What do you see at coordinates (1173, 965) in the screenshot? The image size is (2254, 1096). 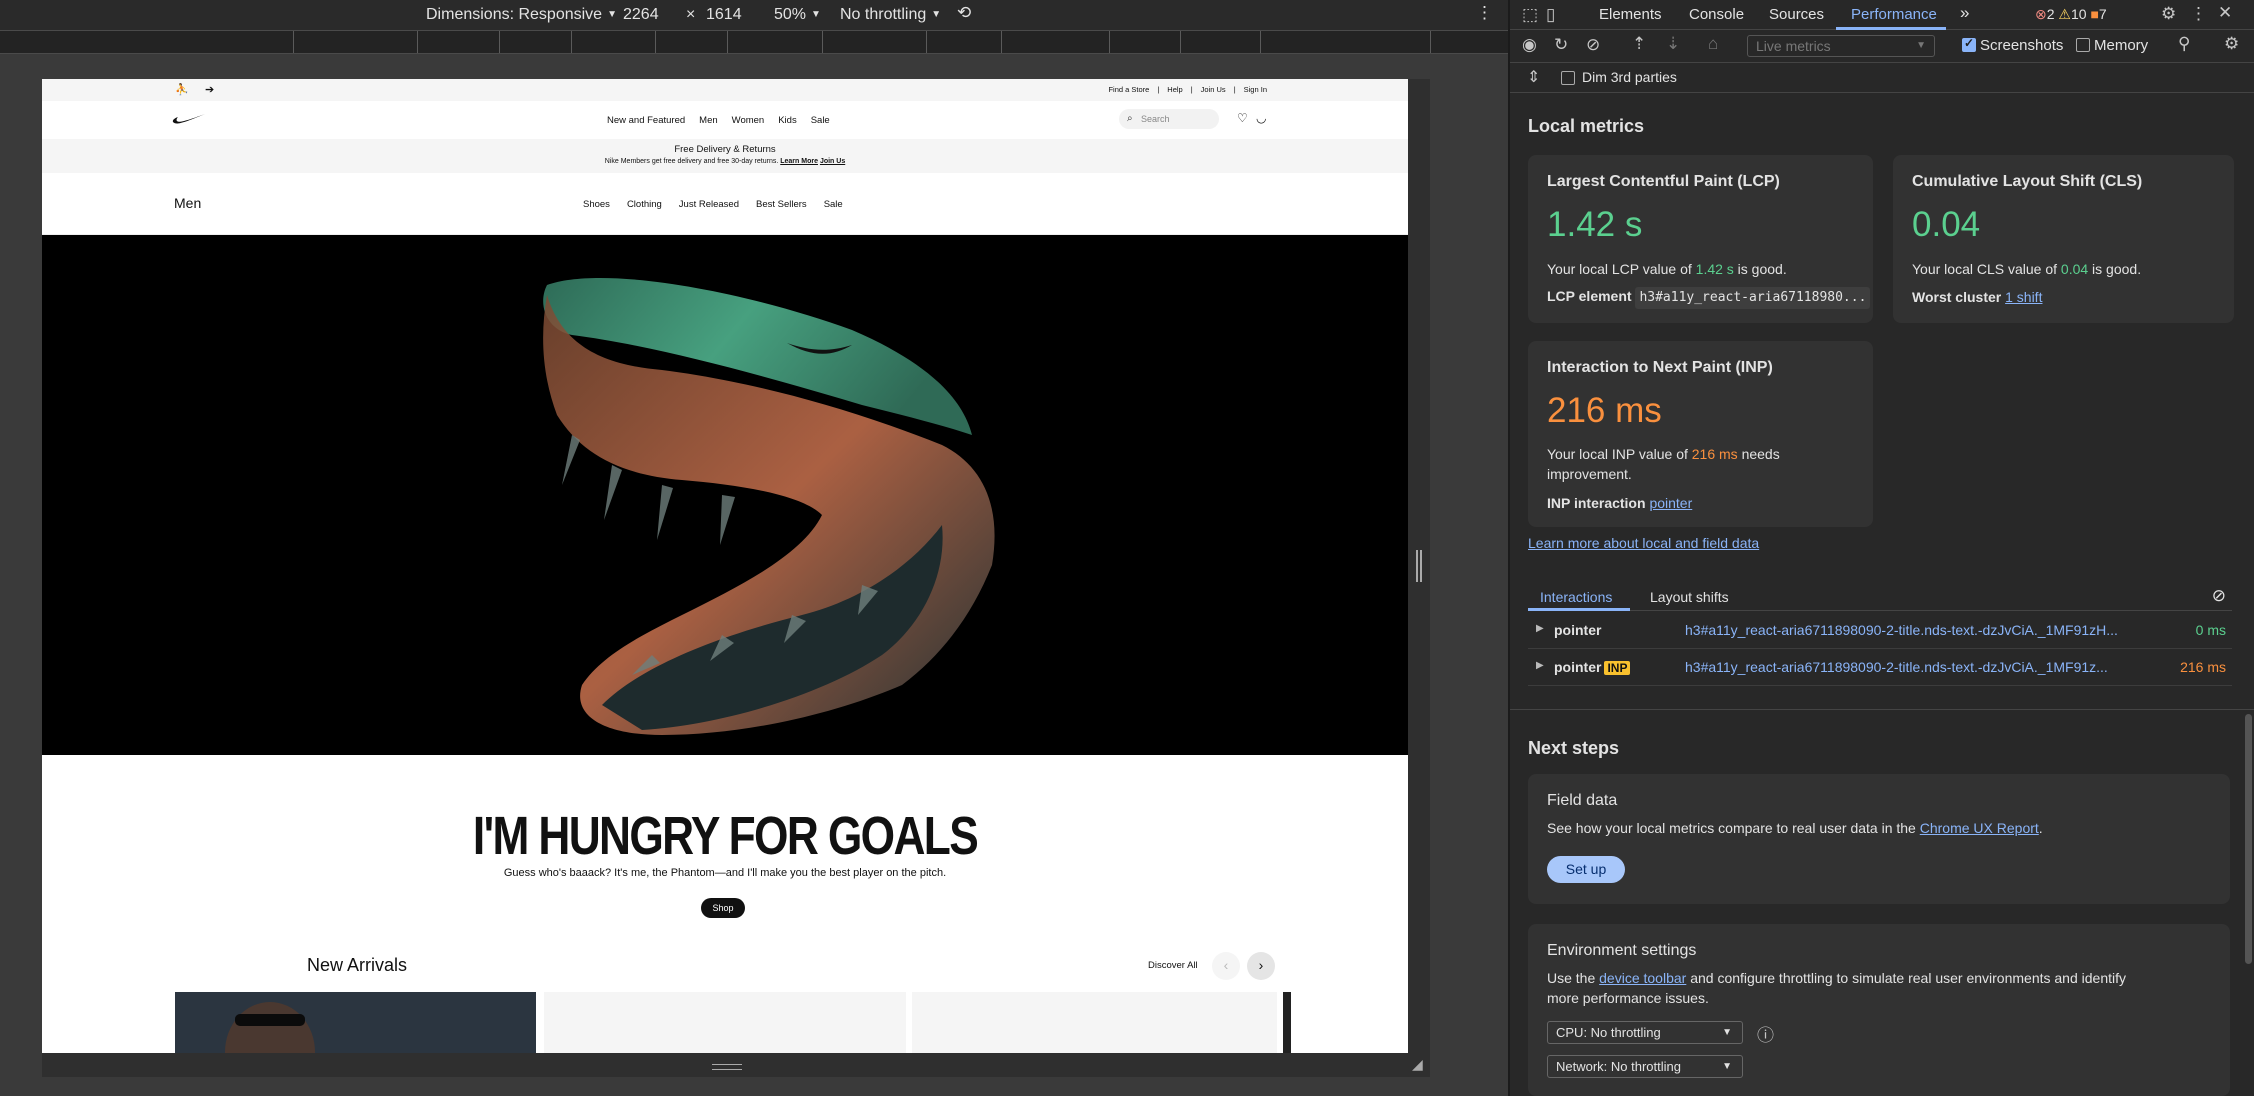 I see `discover-all-link: Discover All` at bounding box center [1173, 965].